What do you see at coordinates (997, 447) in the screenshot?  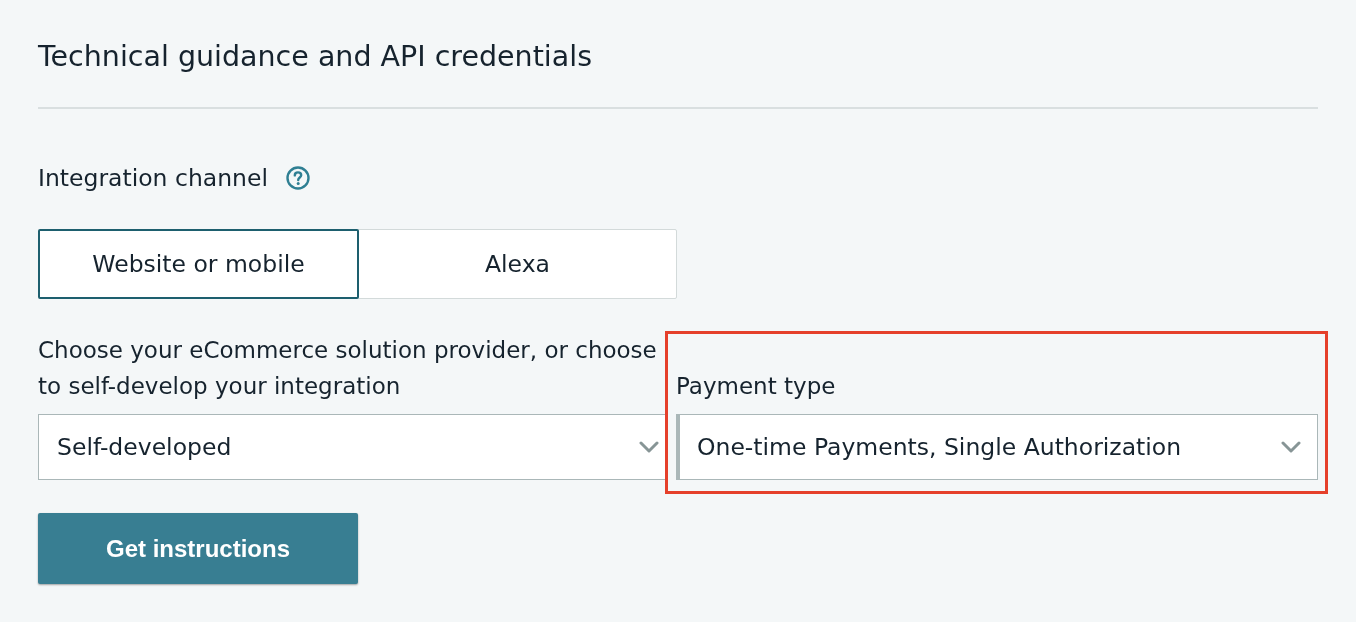 I see `payment-type-select: One-time Payments, Single Authorization` at bounding box center [997, 447].